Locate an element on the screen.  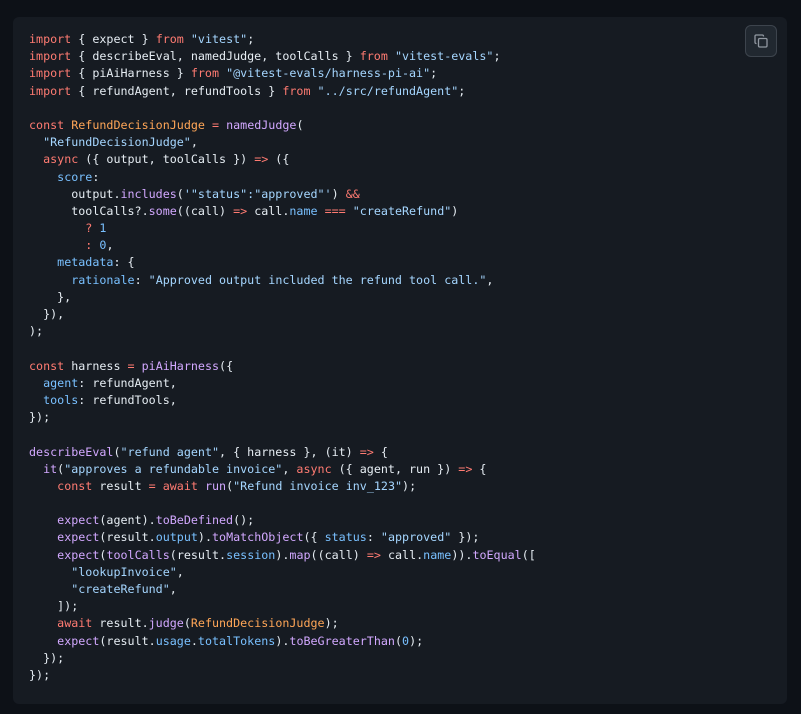
code-line: }), is located at coordinates (282, 314).